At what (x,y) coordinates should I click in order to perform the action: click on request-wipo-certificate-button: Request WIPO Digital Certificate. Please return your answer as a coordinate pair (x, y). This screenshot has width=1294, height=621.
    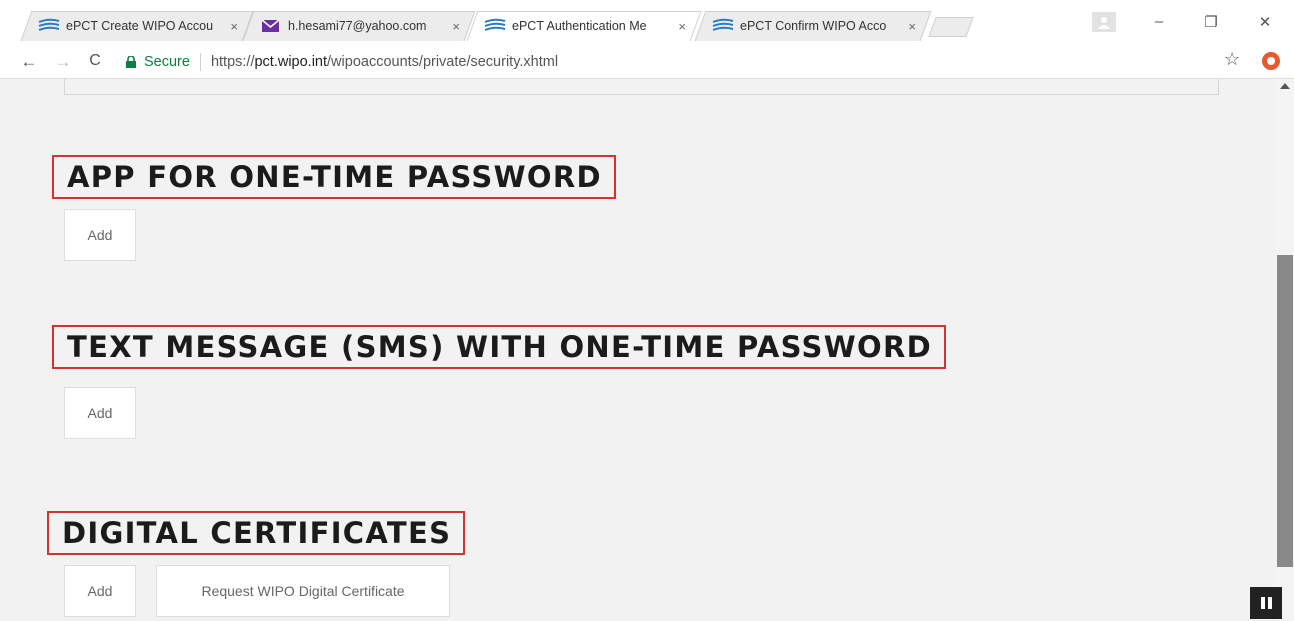
    Looking at the image, I should click on (303, 591).